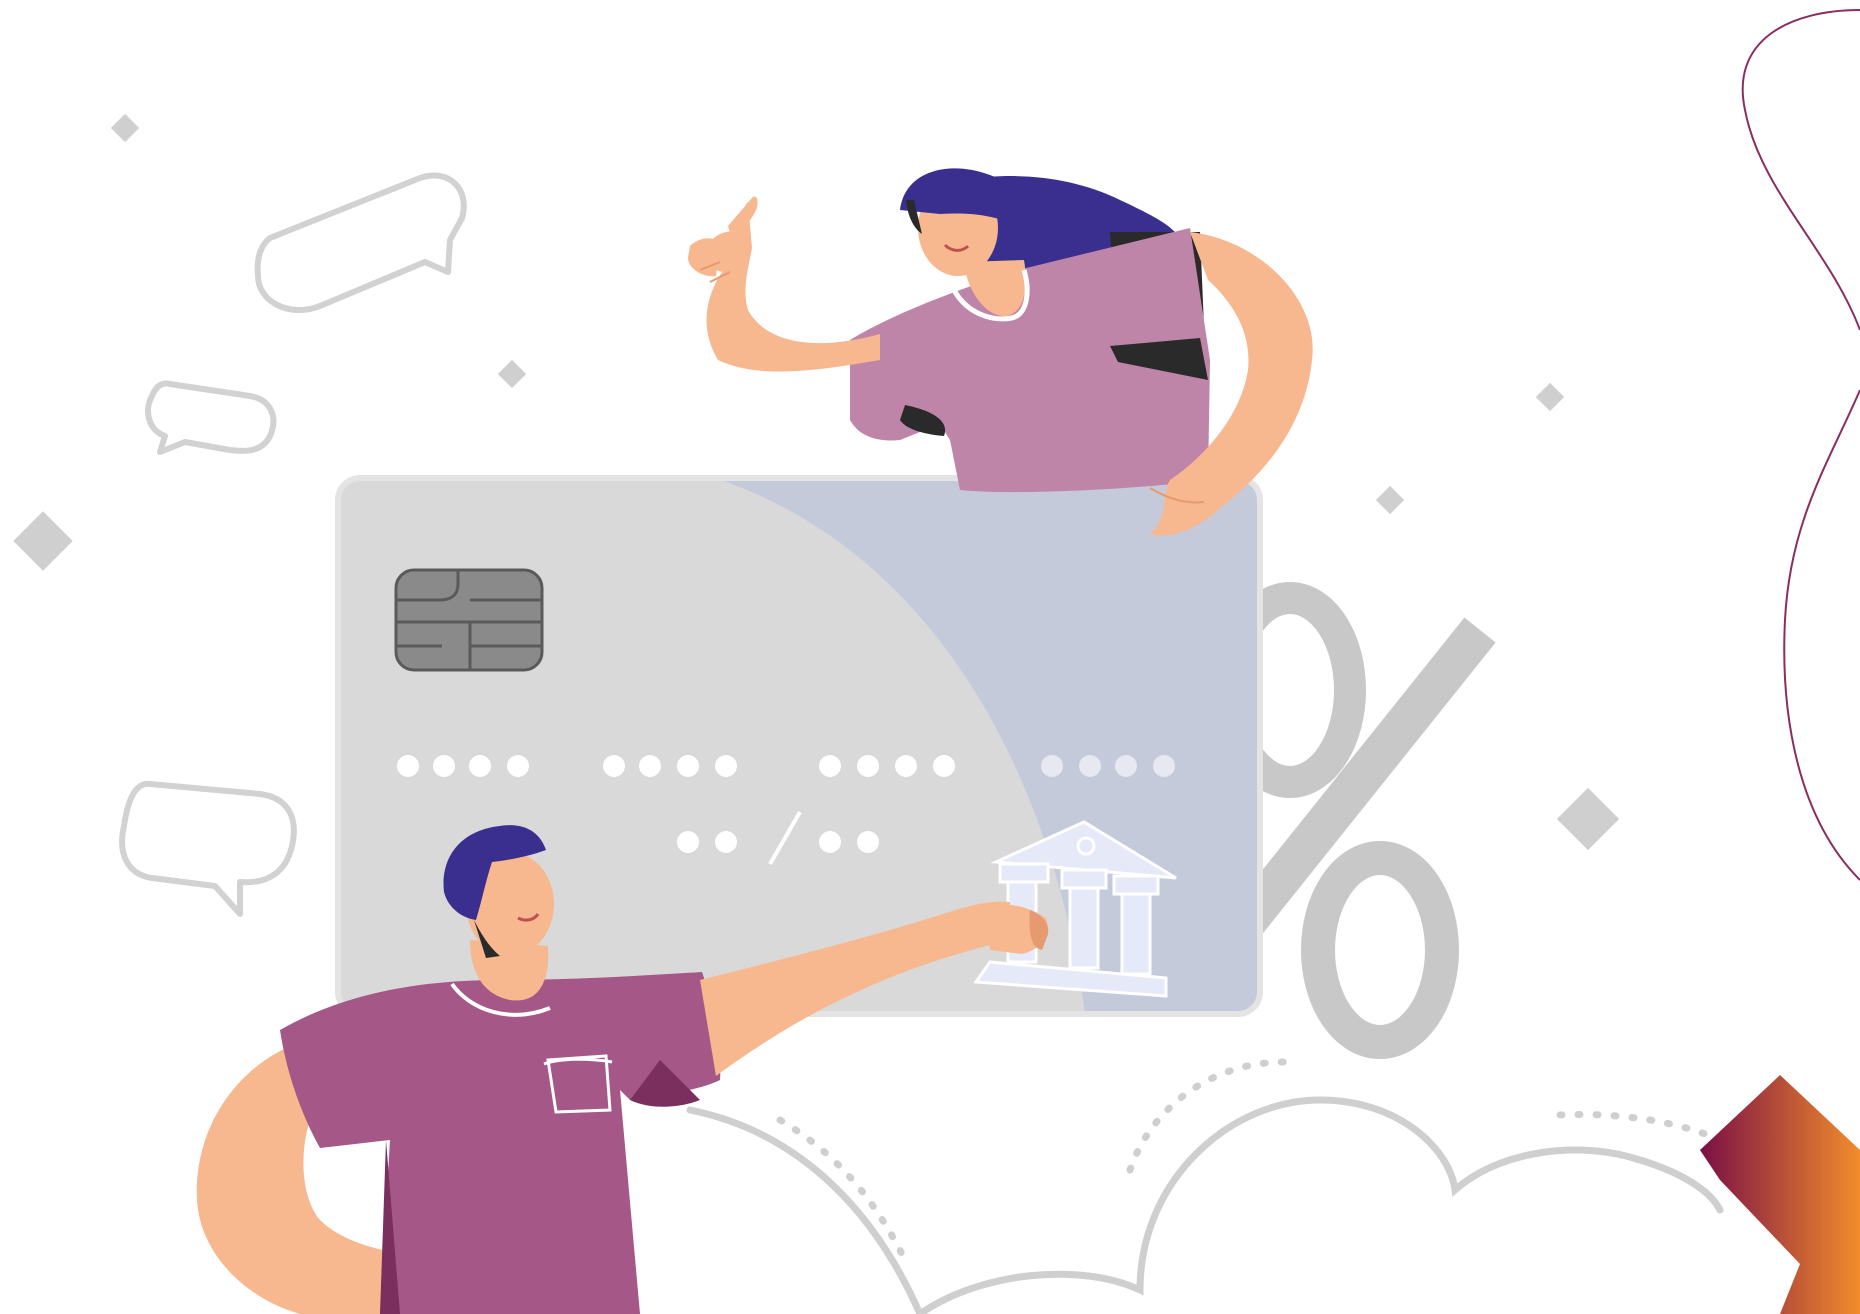 The image size is (1860, 1314). I want to click on percent-icon, so click(1355, 820).